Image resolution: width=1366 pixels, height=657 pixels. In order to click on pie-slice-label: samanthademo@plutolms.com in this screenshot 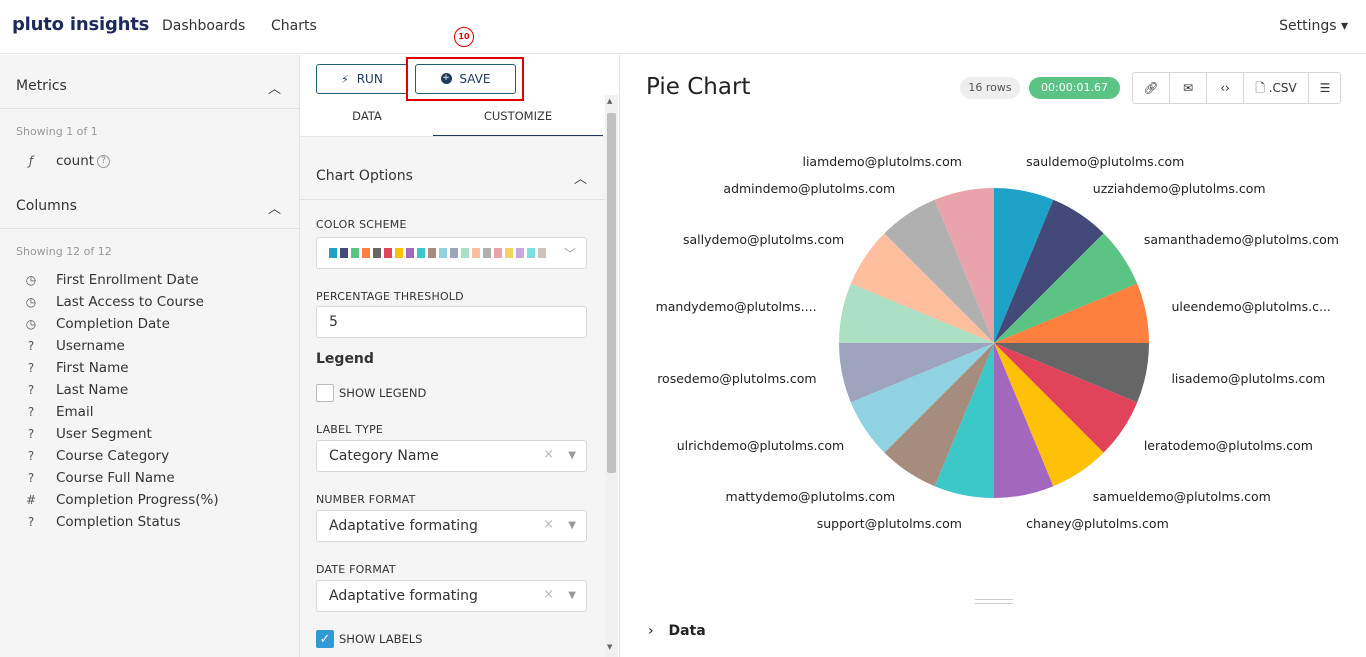, I will do `click(1241, 240)`.